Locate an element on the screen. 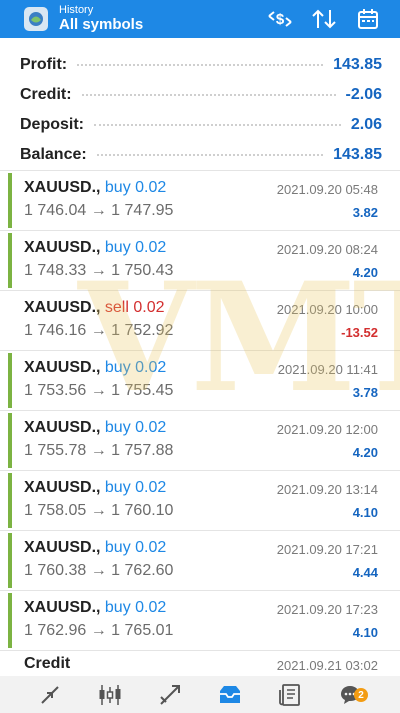 This screenshot has width=400, height=713. header-title: All symbols is located at coordinates (101, 24).